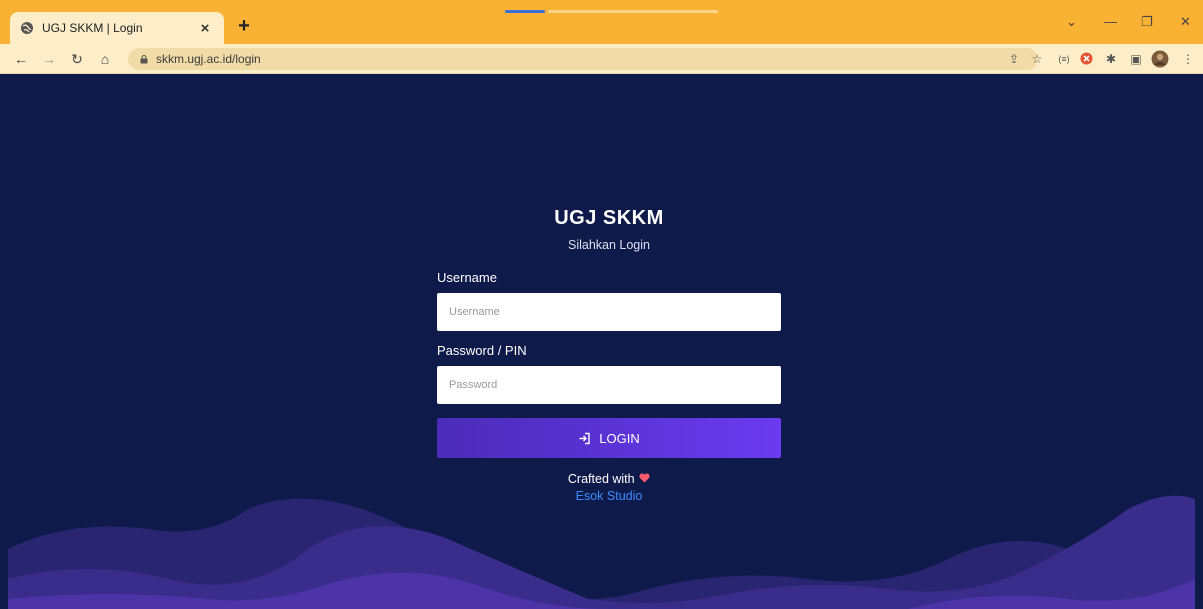  Describe the element at coordinates (208, 59) in the screenshot. I see `url-text: skkm.ugj.ac.id/login` at that location.